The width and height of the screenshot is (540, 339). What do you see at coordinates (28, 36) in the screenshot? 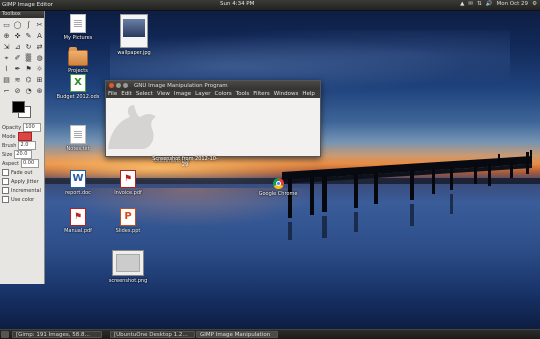
I see `tool-pencil-icon: ✎` at bounding box center [28, 36].